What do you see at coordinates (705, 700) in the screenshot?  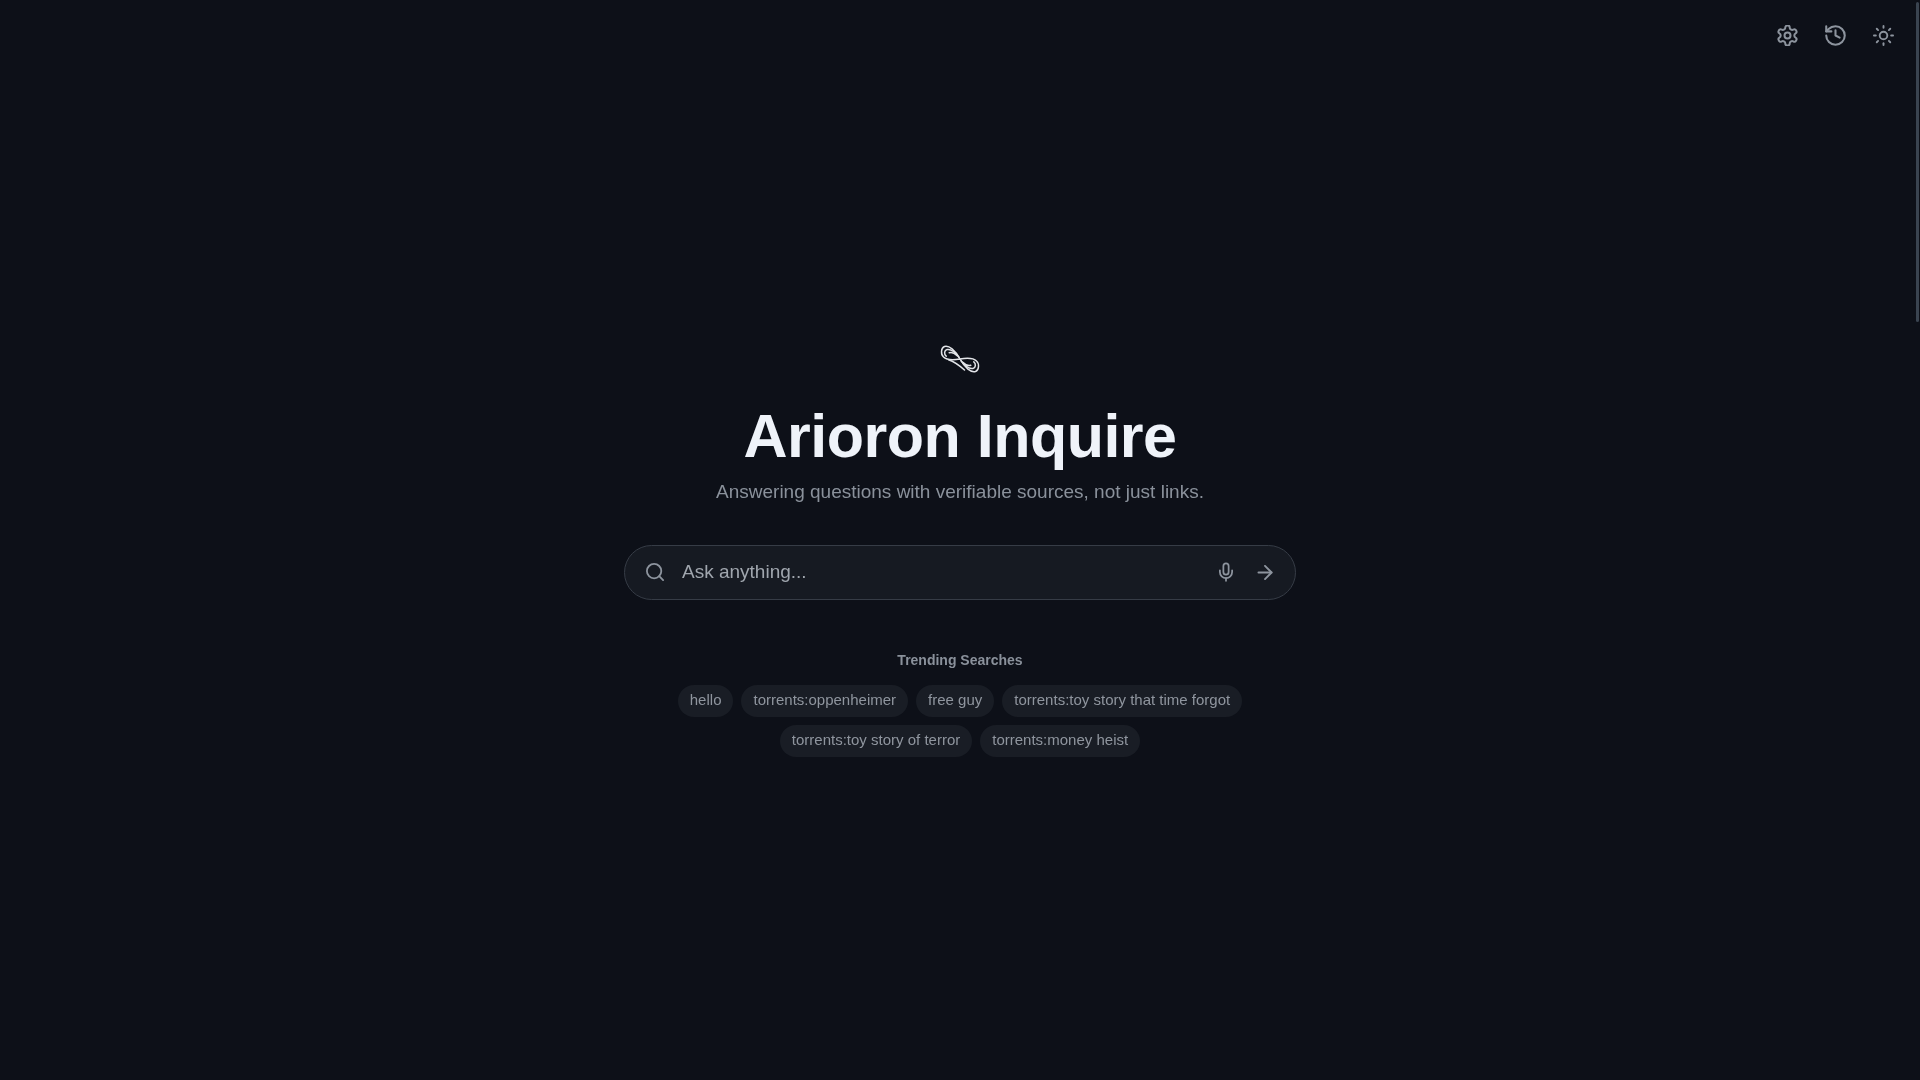 I see `search-chip: hello` at bounding box center [705, 700].